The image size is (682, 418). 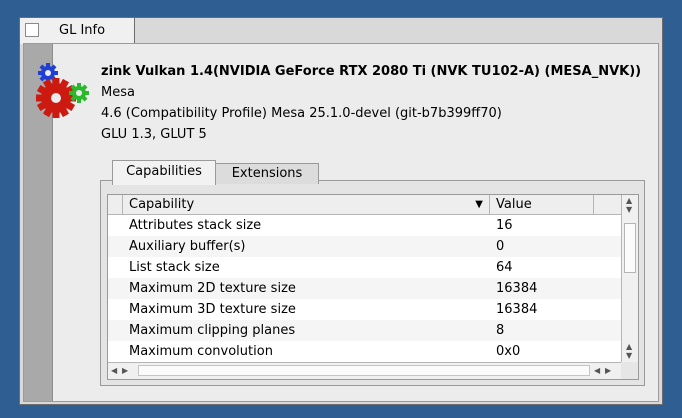 What do you see at coordinates (365, 267) in the screenshot?
I see `table-row: List stack size 64` at bounding box center [365, 267].